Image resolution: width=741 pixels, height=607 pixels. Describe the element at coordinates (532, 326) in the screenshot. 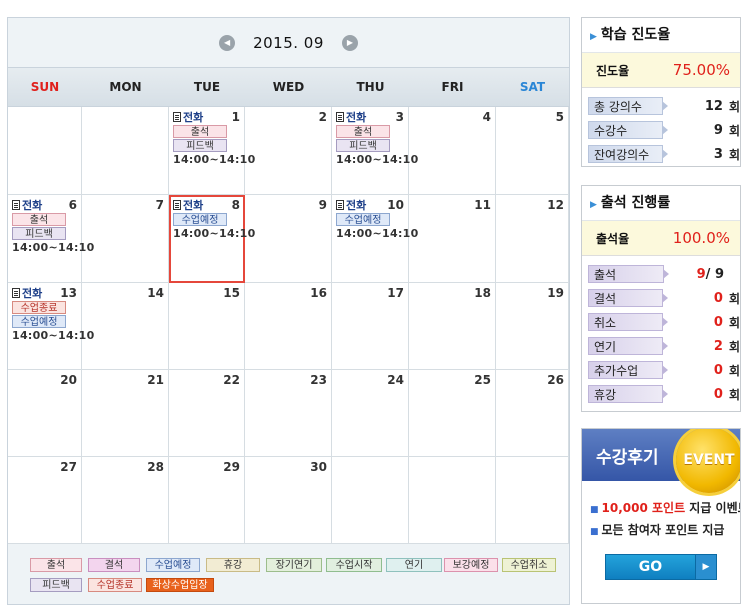

I see `calendar-day-cell: 19` at that location.